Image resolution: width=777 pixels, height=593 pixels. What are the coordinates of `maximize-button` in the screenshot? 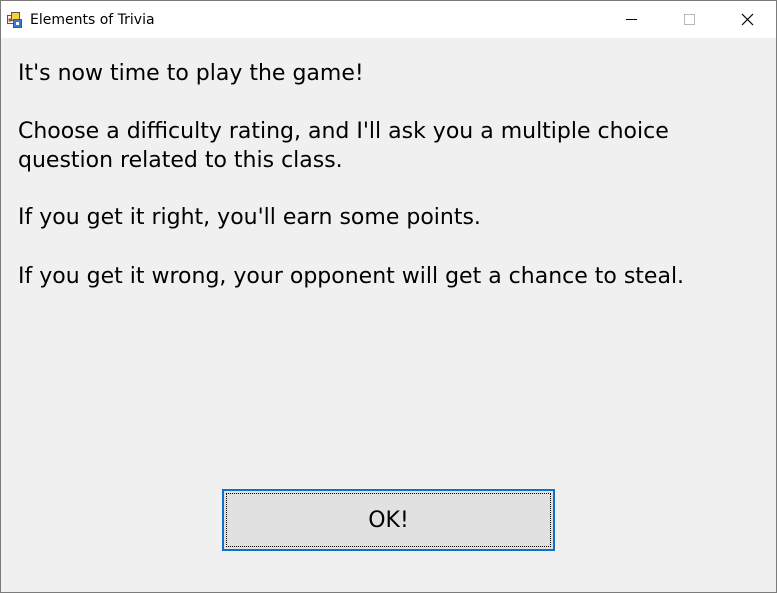 It's located at (689, 19).